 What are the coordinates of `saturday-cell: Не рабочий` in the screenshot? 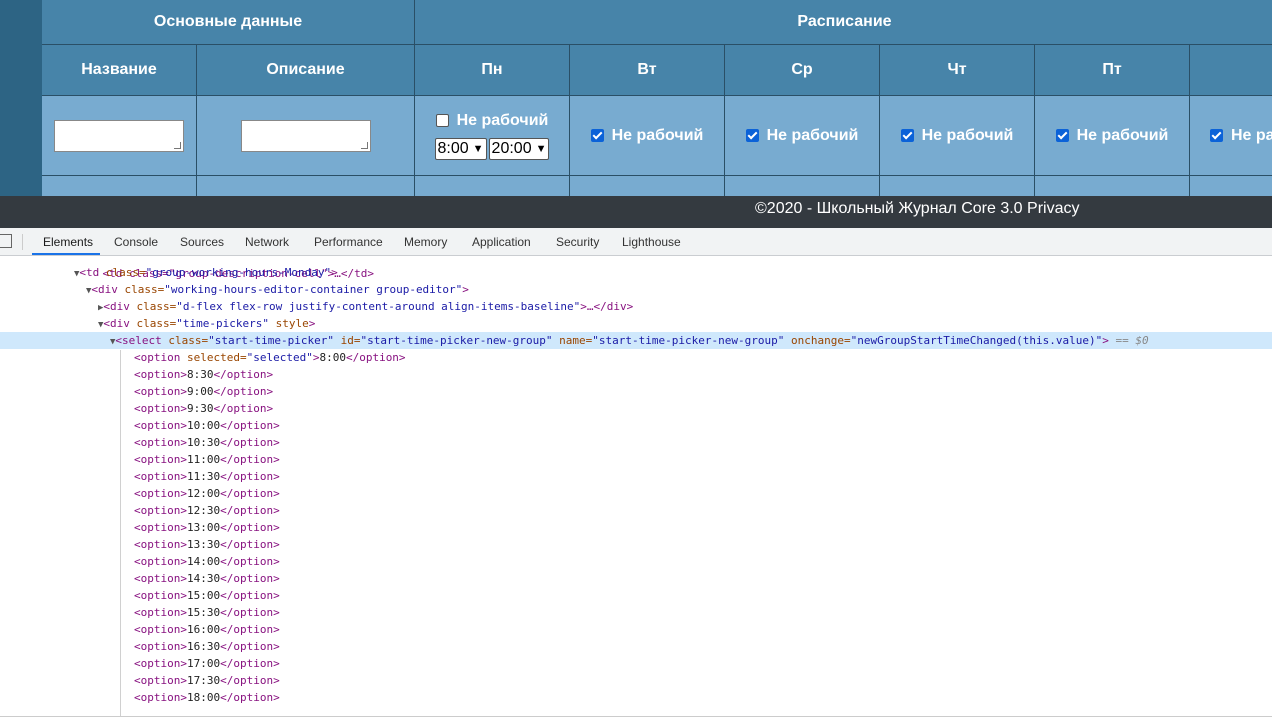 It's located at (1231, 136).